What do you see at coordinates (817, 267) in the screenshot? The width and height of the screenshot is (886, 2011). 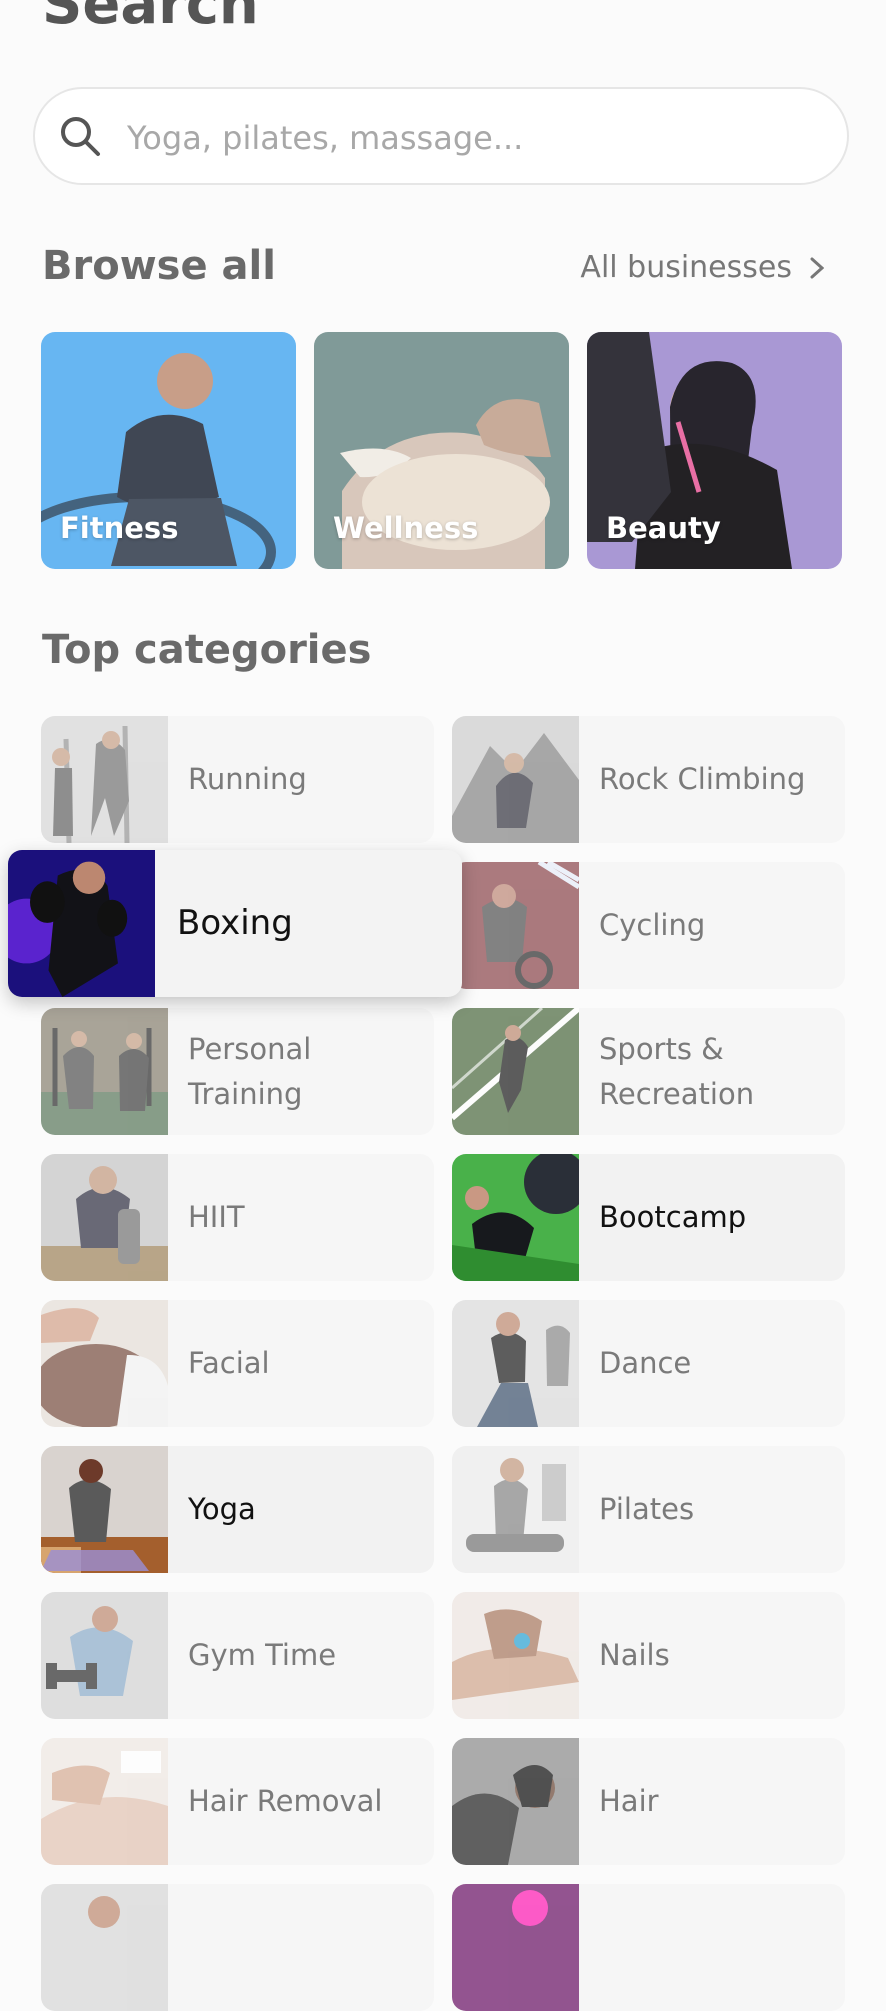 I see `chevron-right-icon` at bounding box center [817, 267].